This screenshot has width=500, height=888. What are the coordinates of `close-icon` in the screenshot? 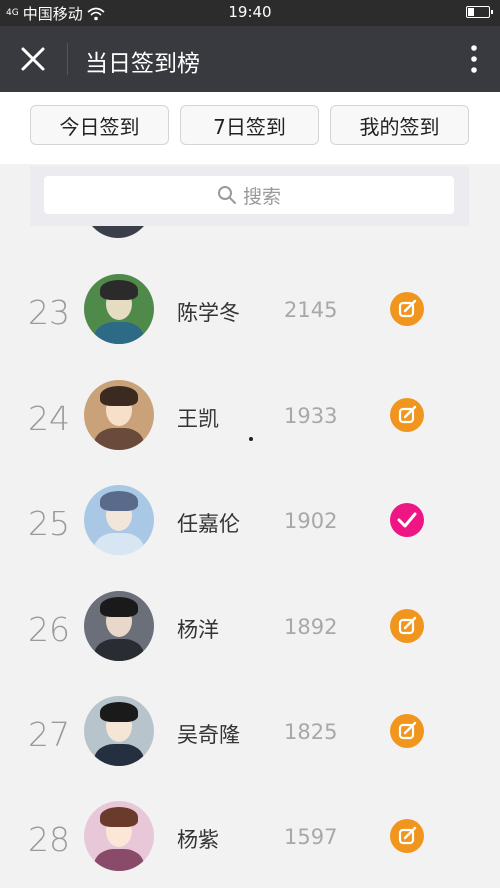 It's located at (33, 59).